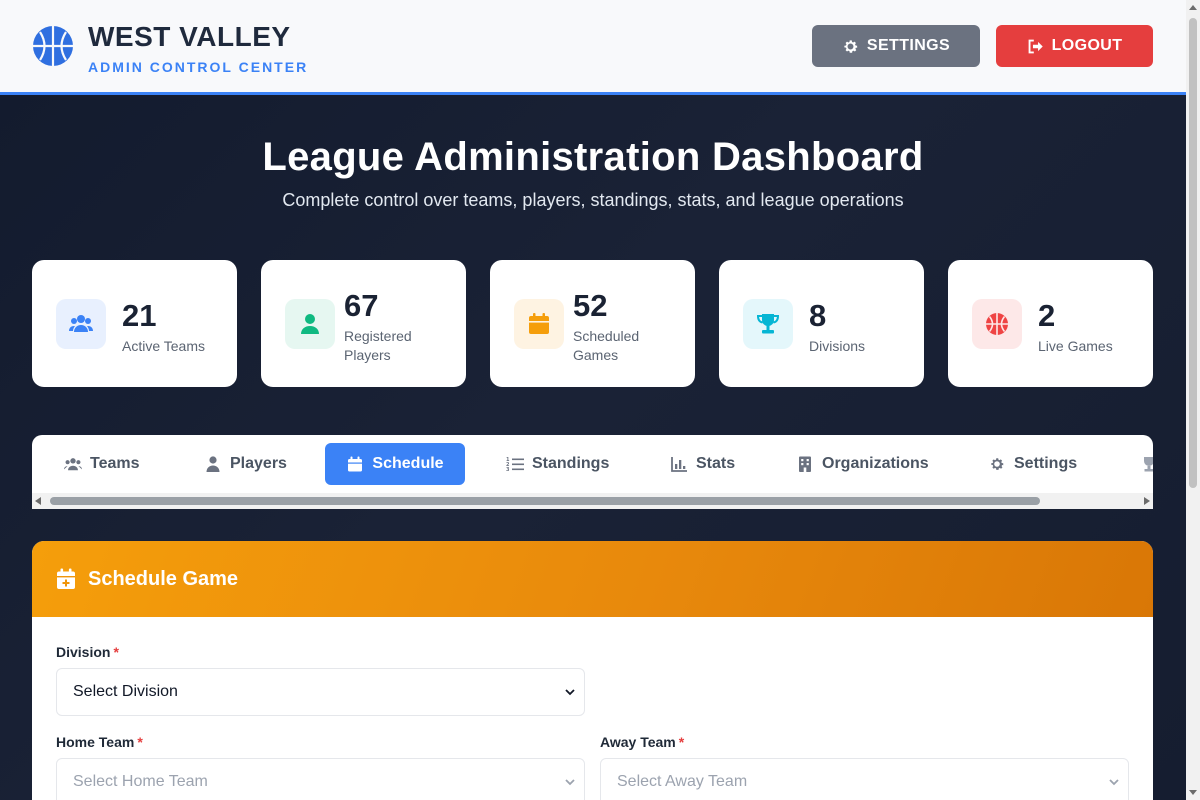 The image size is (1200, 800). What do you see at coordinates (818, 315) in the screenshot?
I see `stat-value: 8` at bounding box center [818, 315].